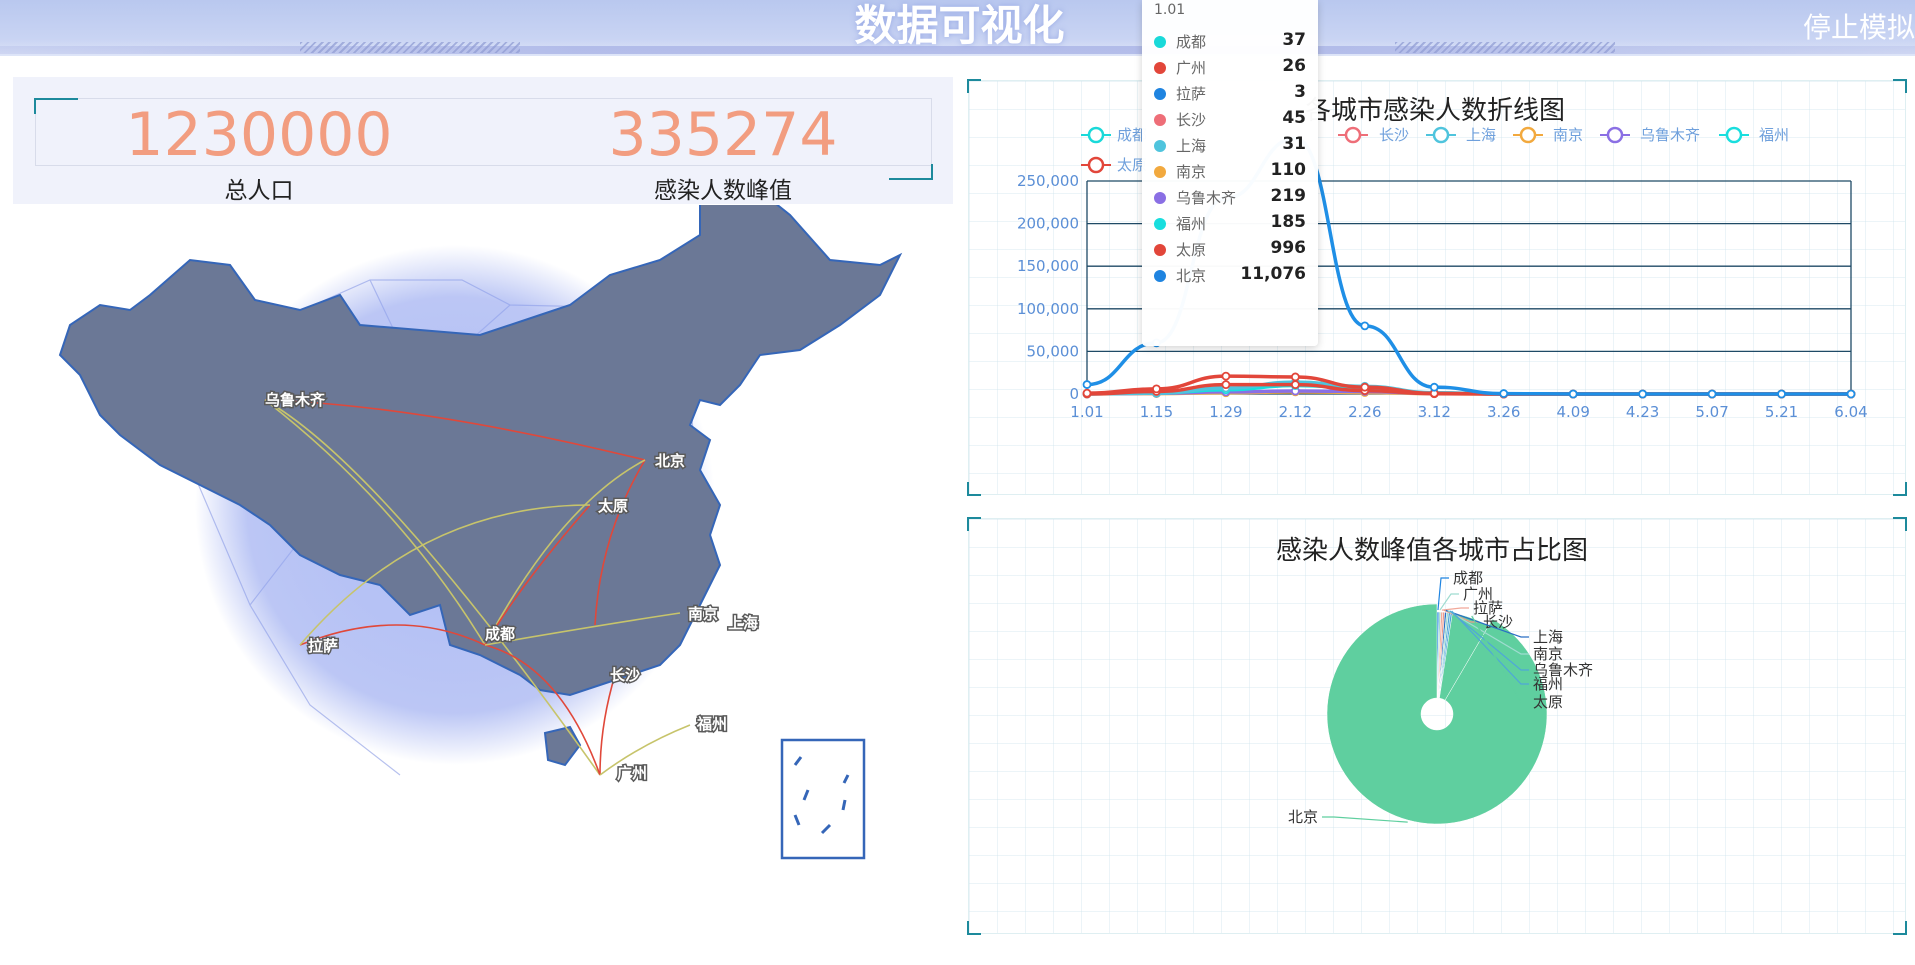 Image resolution: width=1915 pixels, height=965 pixels. Describe the element at coordinates (1074, 394) in the screenshot. I see `y-tick-label: 0` at that location.